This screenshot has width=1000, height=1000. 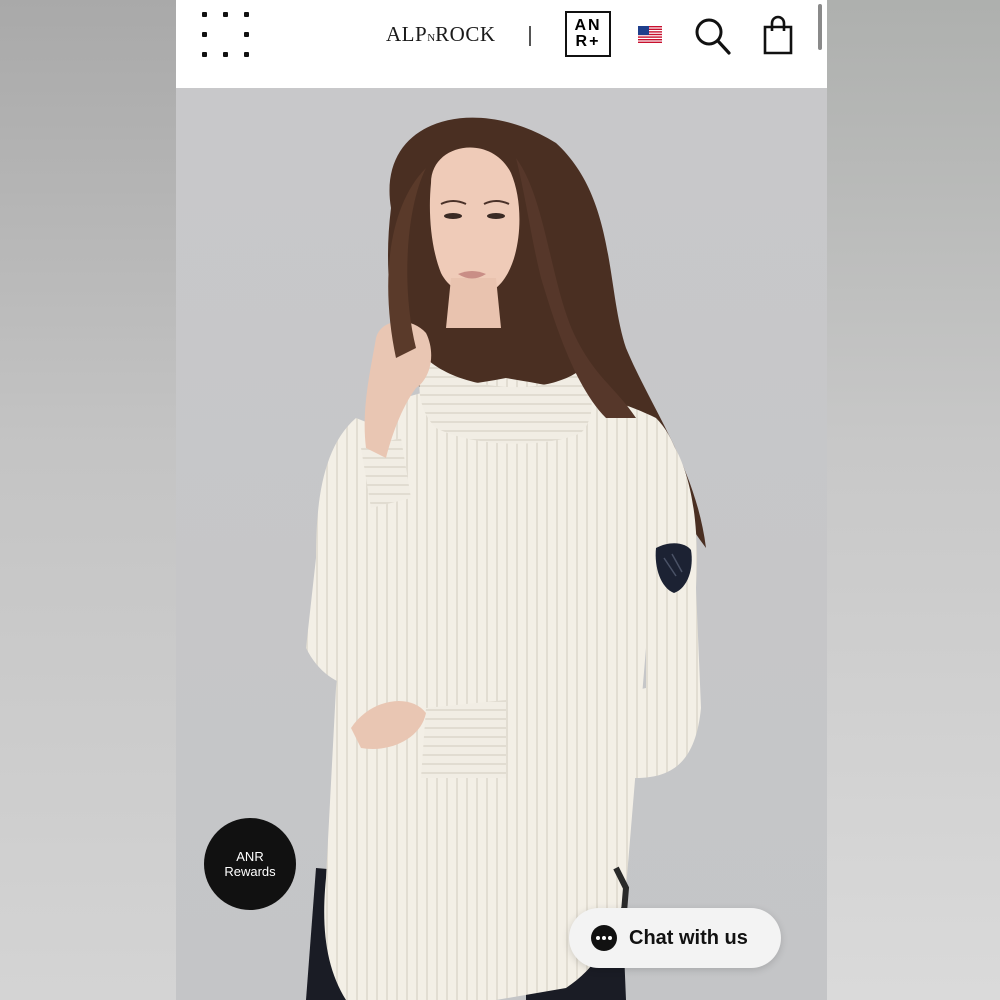 I want to click on anr-rewards-button: ANR Rewards, so click(x=250, y=864).